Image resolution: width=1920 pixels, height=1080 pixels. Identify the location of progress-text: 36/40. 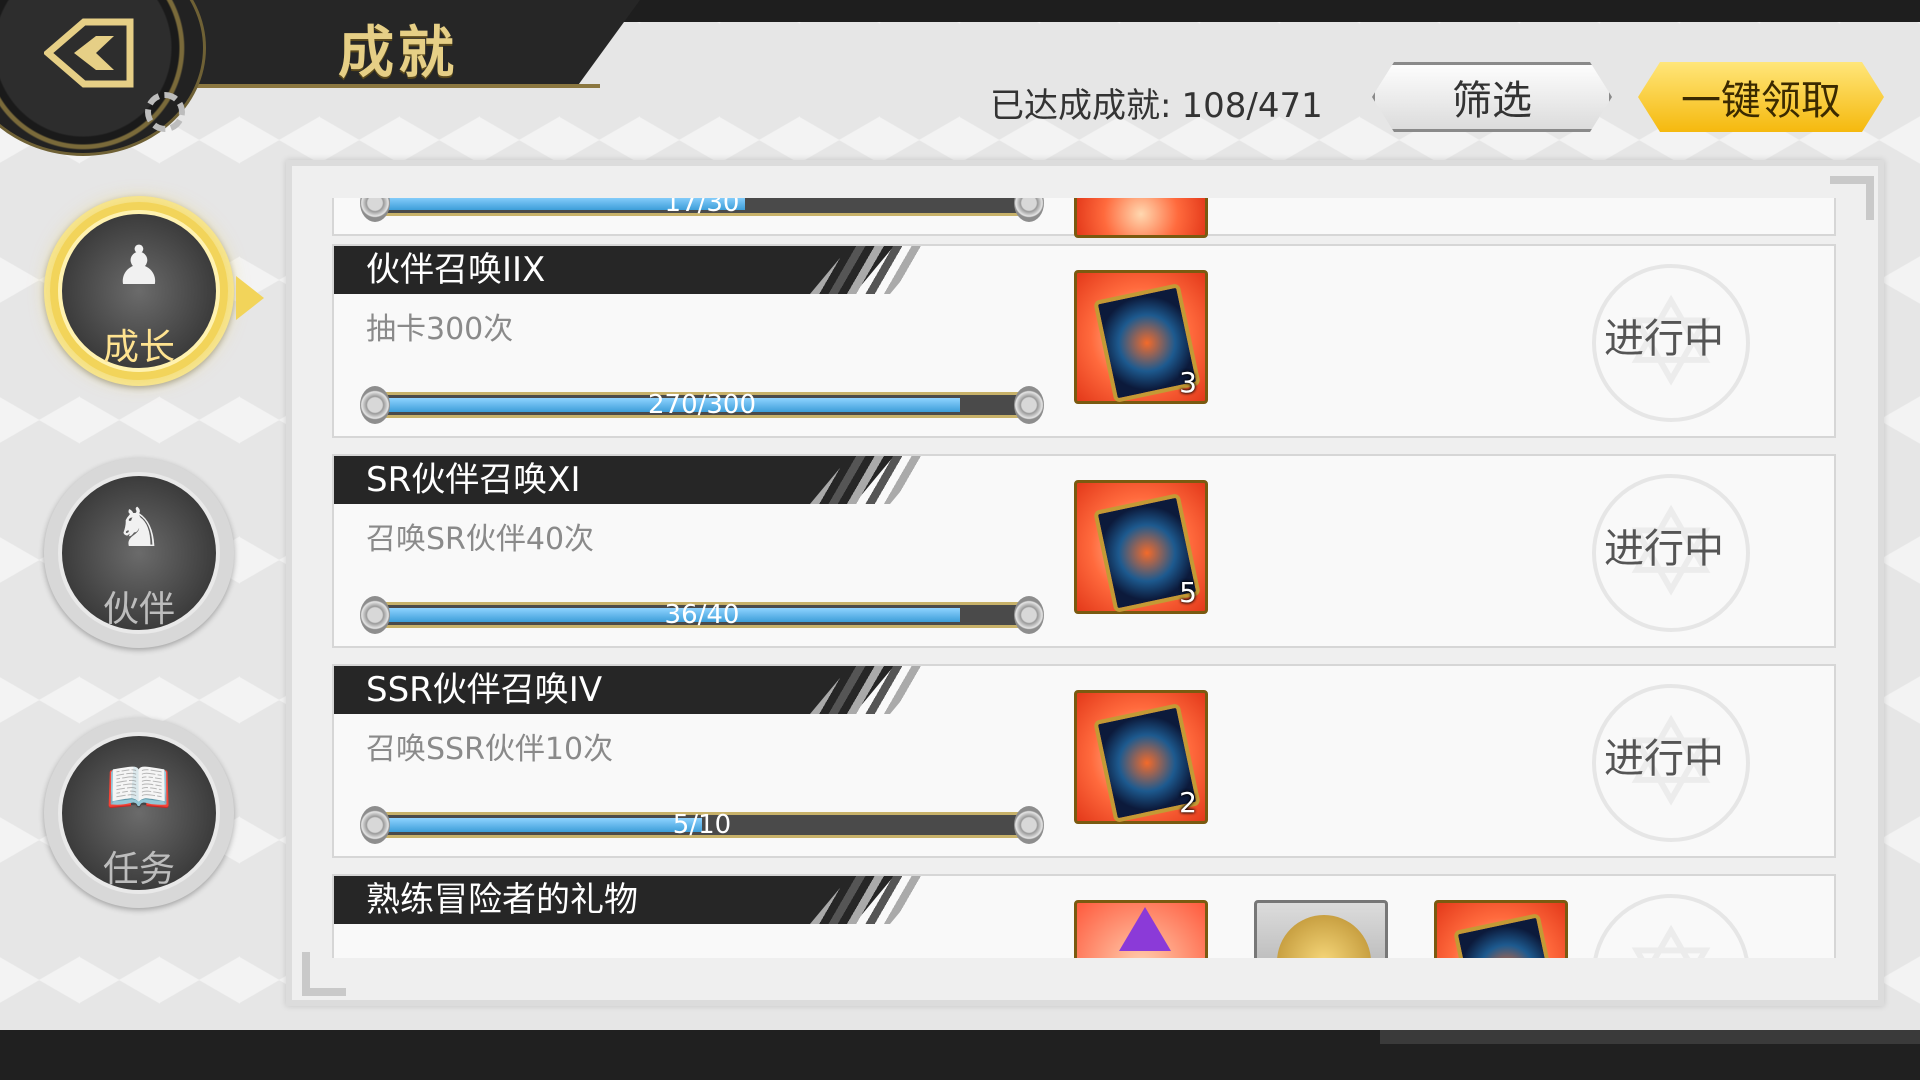
(702, 615).